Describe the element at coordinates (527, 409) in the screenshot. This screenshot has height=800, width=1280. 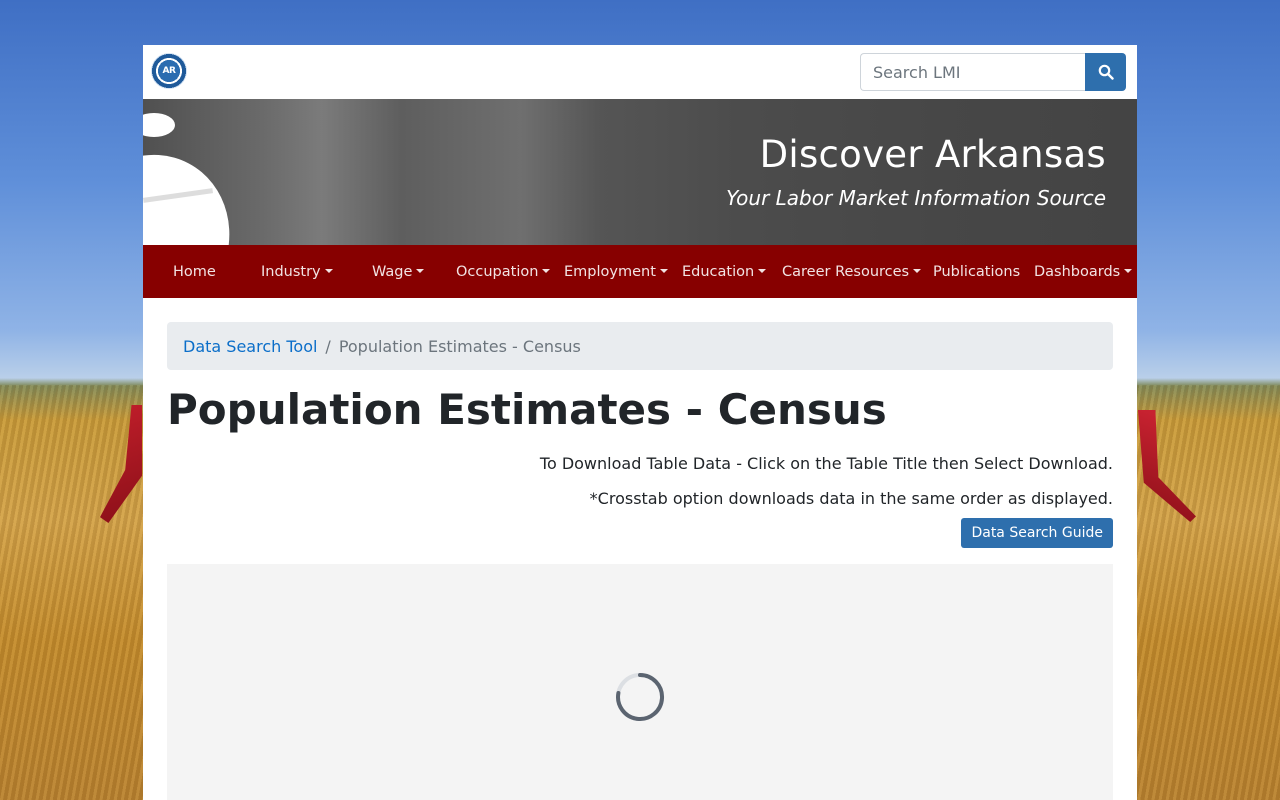
I see `page-title: Population Estimates - Census` at that location.